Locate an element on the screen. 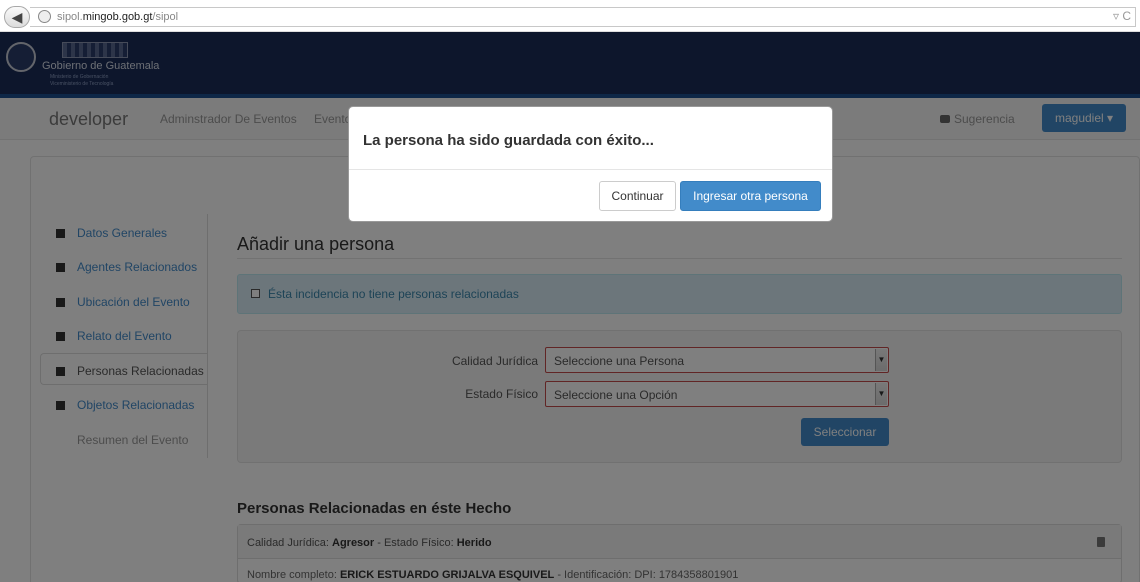 The height and width of the screenshot is (582, 1140). browser-toolbar: ◀ sipol.mingob.gob.gt/sipol ▿ C is located at coordinates (570, 16).